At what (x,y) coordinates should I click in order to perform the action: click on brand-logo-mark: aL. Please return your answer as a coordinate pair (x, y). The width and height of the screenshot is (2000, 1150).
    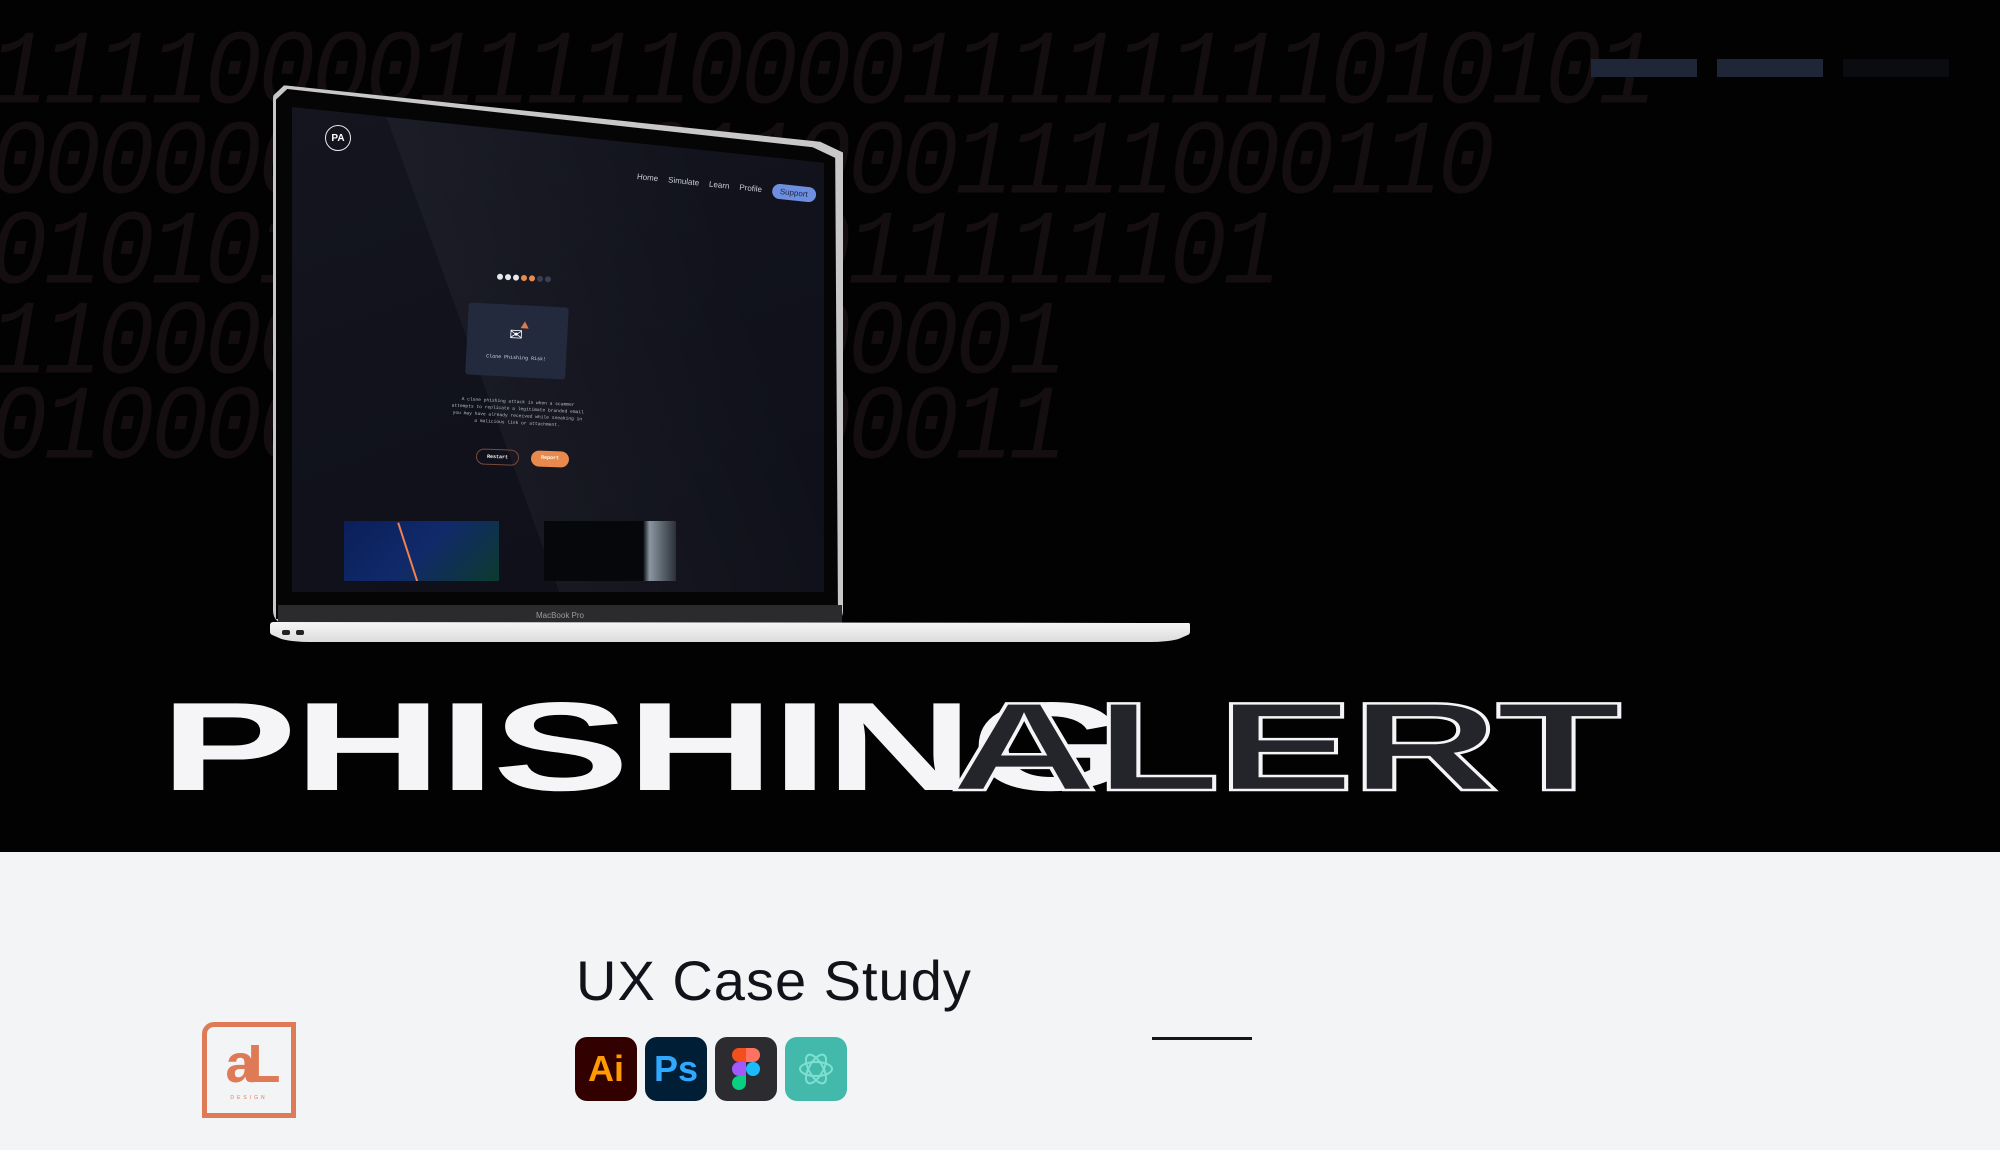
    Looking at the image, I should click on (252, 1064).